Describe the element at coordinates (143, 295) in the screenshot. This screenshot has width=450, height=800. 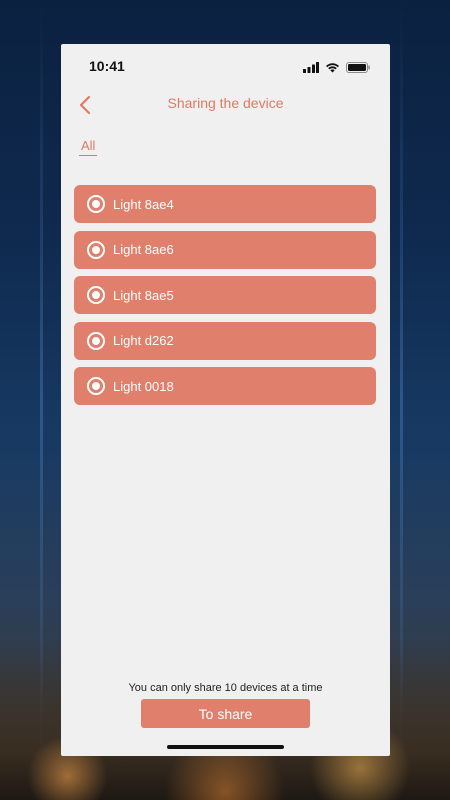
I see `device-label: Light 8ae5` at that location.